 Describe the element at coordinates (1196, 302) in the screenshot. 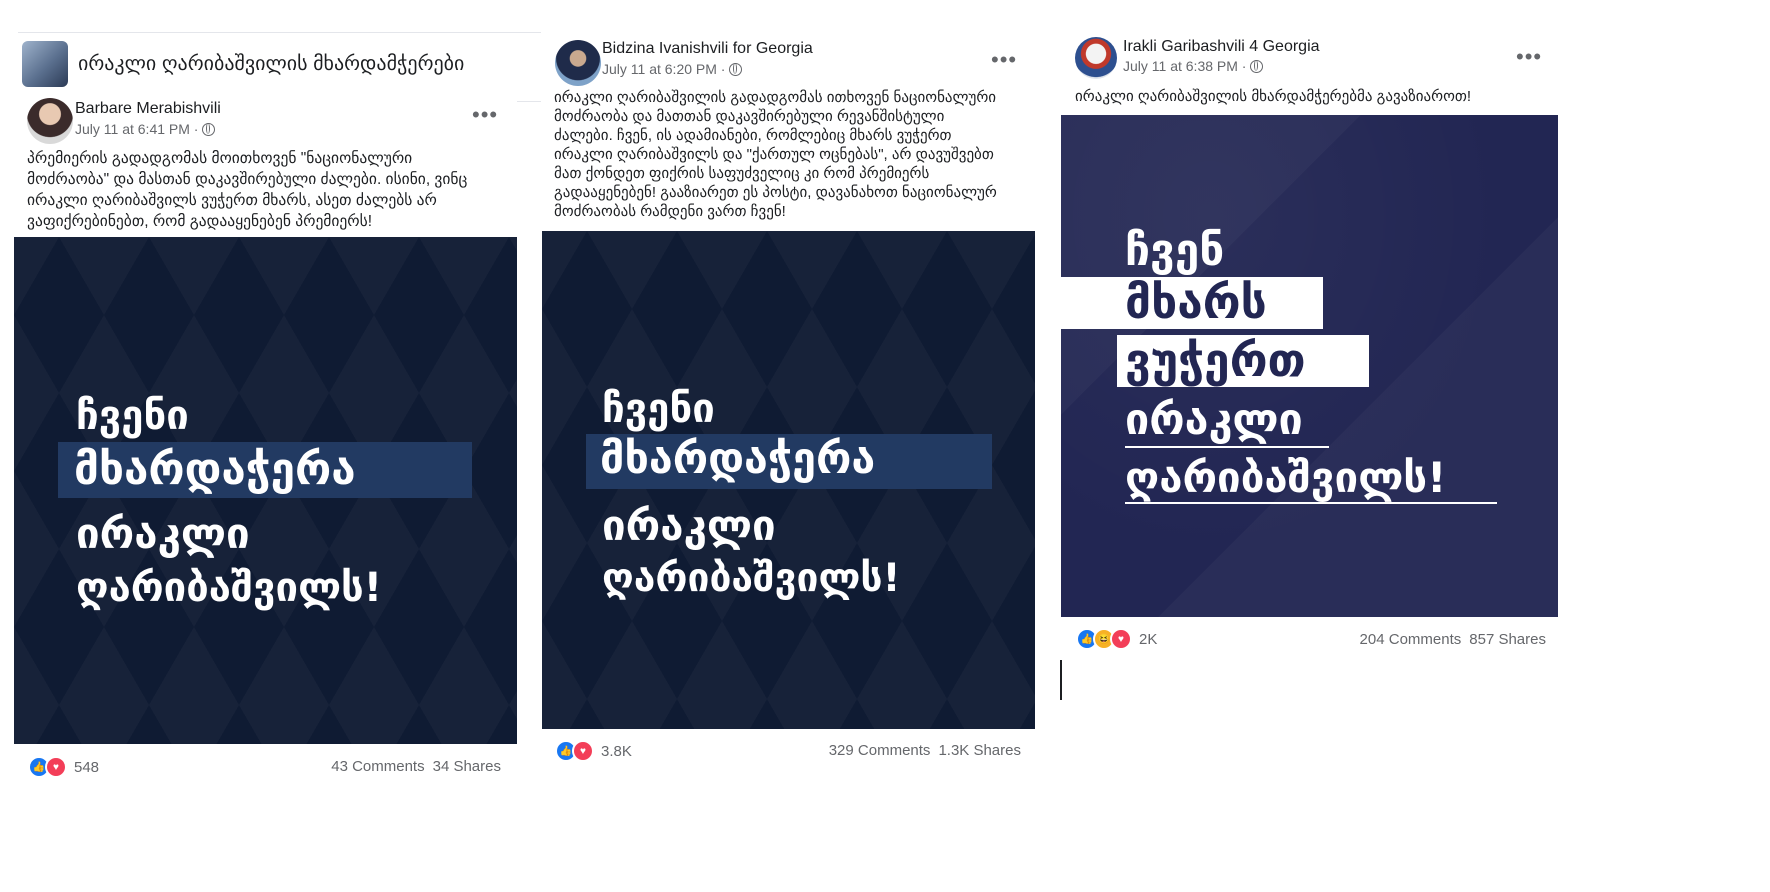

I see `image-text-line: მხარს` at that location.